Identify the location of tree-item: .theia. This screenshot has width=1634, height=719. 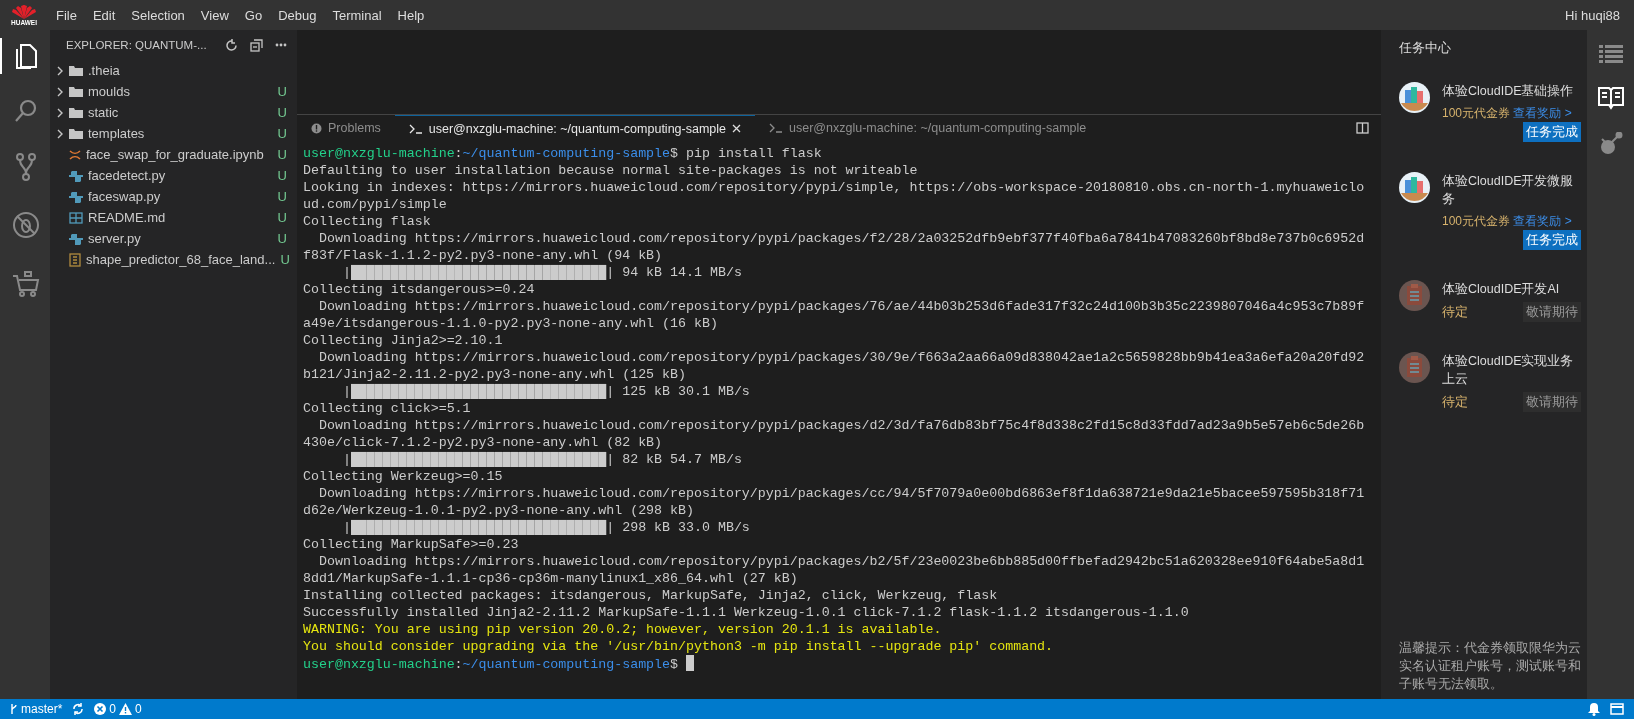
(173, 70).